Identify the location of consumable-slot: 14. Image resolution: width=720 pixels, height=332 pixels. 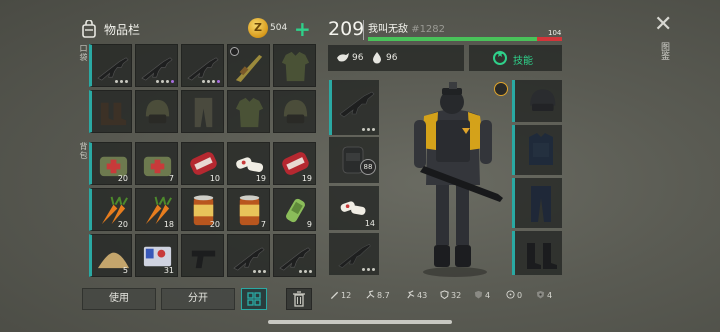
(354, 208).